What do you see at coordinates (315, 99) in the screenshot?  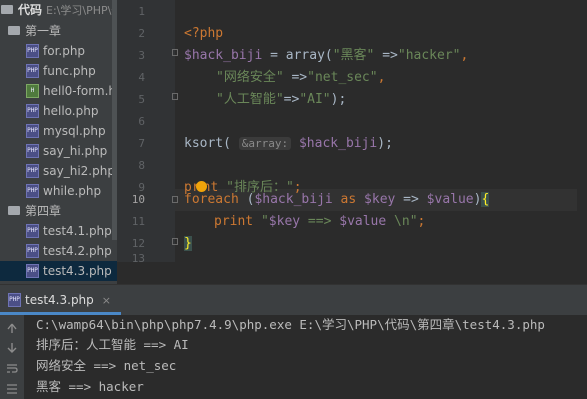 I see `token-string: "AI"` at bounding box center [315, 99].